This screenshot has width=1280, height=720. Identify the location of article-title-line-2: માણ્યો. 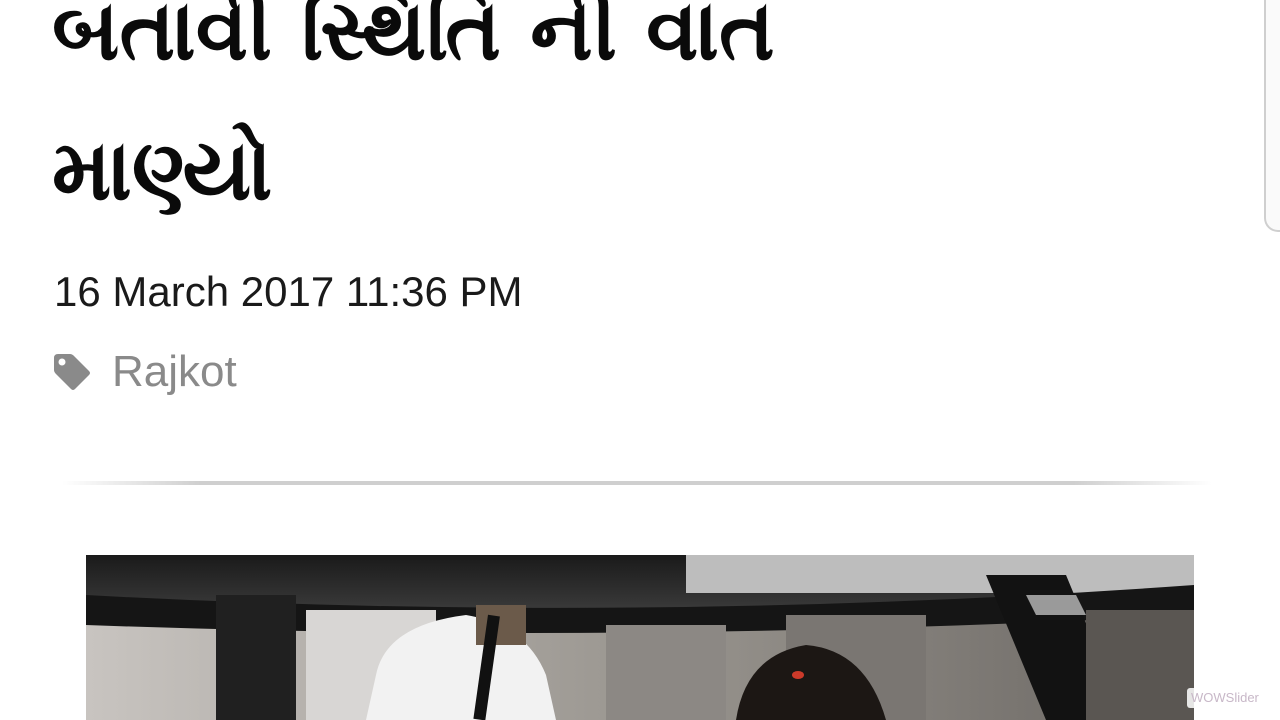
(162, 170).